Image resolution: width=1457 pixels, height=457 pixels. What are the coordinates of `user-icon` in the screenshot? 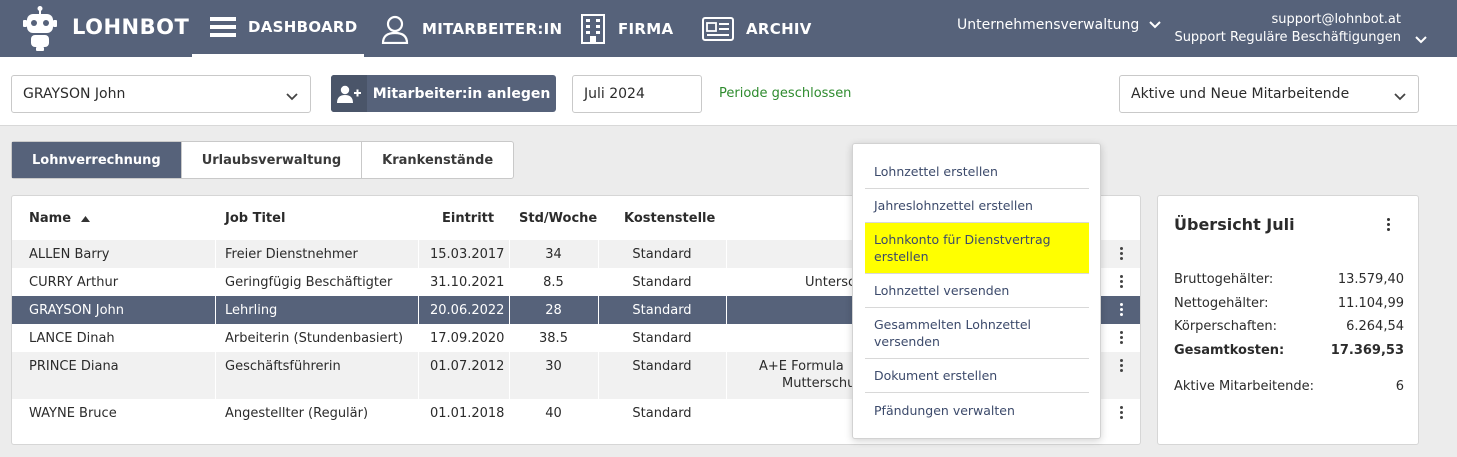 It's located at (395, 29).